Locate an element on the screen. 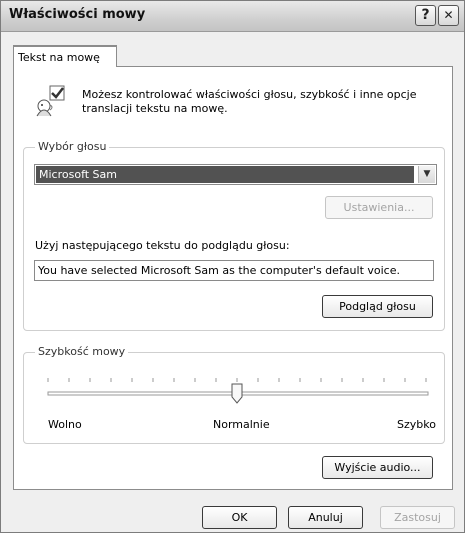 The width and height of the screenshot is (465, 533). apply-button: Zastosuj is located at coordinates (417, 517).